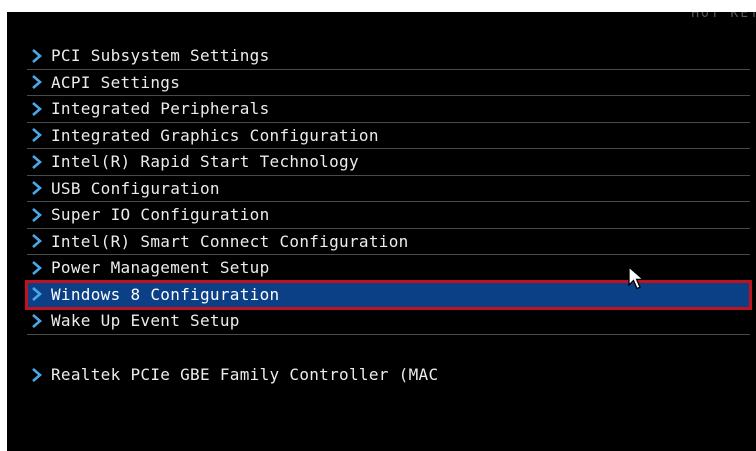 The height and width of the screenshot is (451, 756). What do you see at coordinates (160, 109) in the screenshot?
I see `menu-item-label: Integrated Peripherals` at bounding box center [160, 109].